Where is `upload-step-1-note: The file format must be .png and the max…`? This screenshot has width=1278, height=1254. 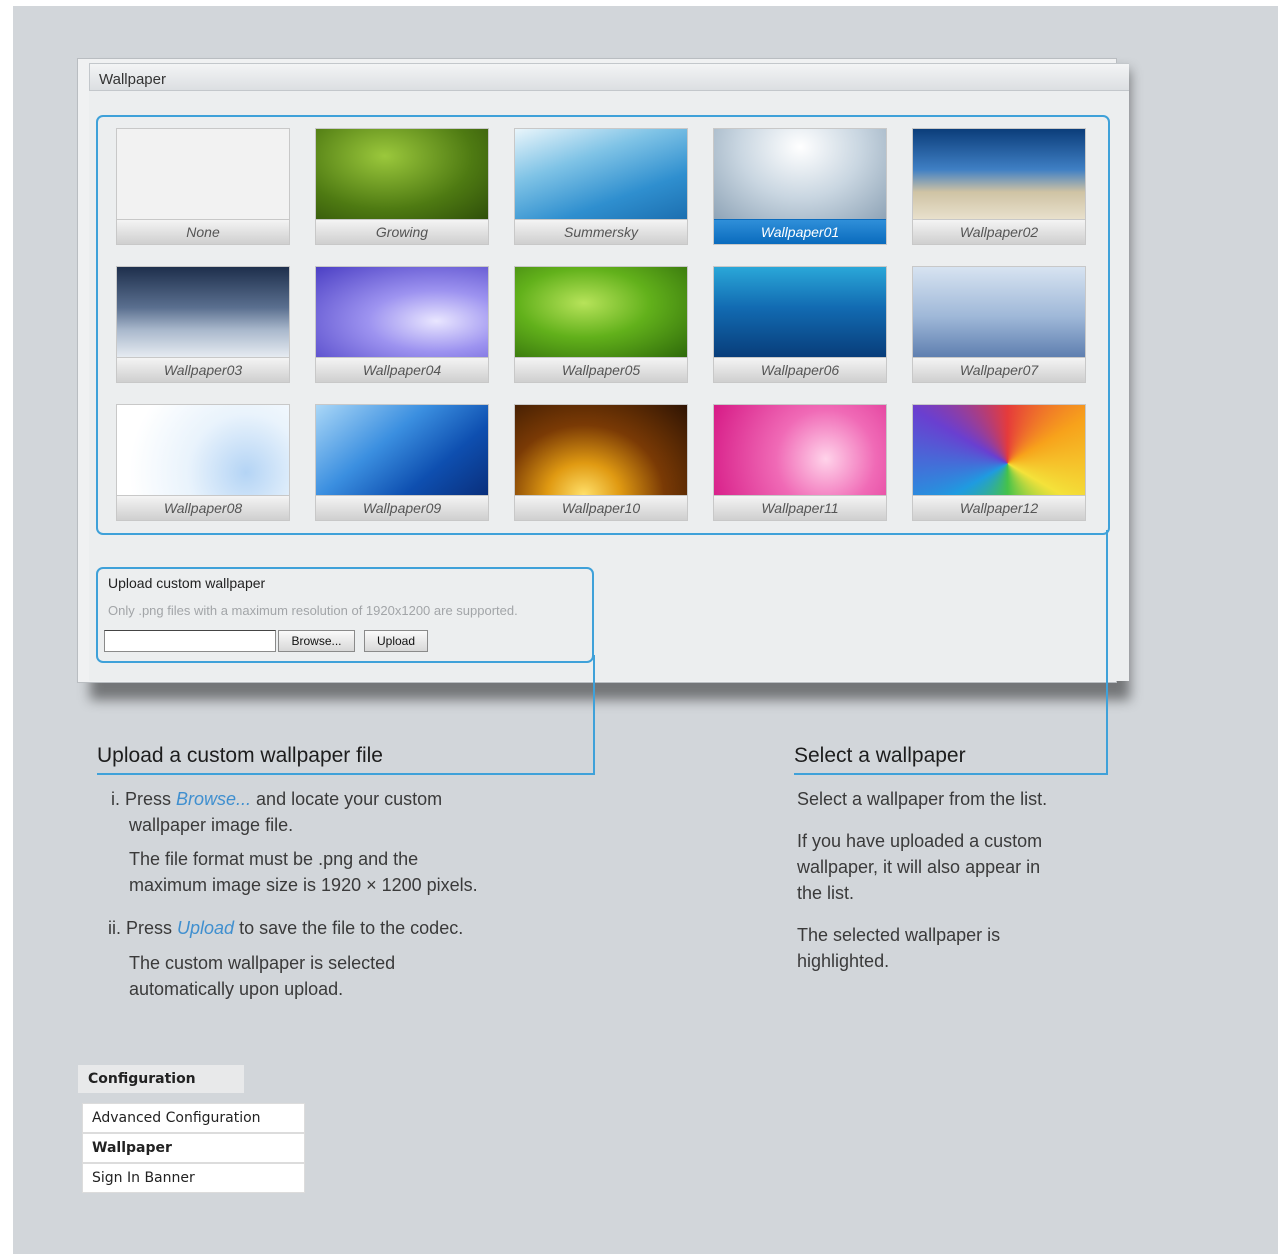 upload-step-1-note: The file format must be .png and the max… is located at coordinates (303, 872).